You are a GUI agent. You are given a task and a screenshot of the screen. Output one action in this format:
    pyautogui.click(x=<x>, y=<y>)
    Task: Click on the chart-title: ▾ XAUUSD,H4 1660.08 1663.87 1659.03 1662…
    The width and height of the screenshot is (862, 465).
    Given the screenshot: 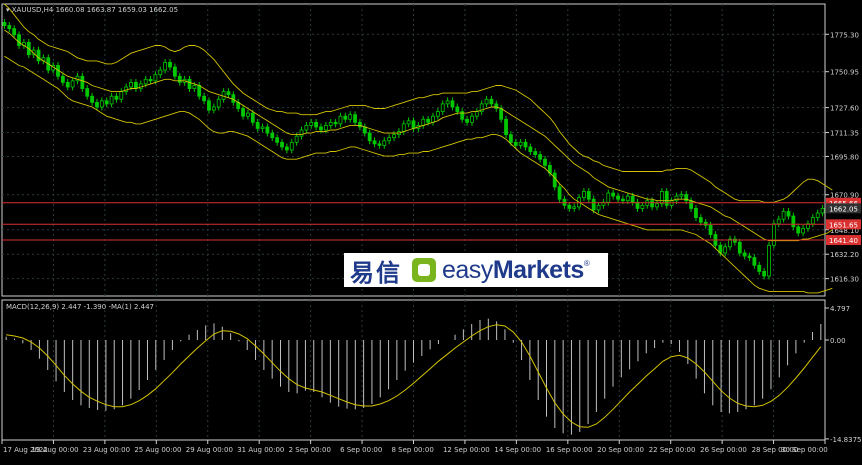 What is the action you would take?
    pyautogui.click(x=92, y=10)
    